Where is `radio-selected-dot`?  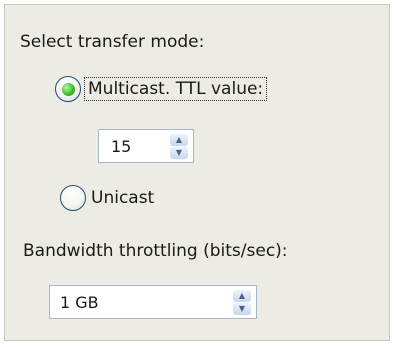
radio-selected-dot is located at coordinates (68, 89).